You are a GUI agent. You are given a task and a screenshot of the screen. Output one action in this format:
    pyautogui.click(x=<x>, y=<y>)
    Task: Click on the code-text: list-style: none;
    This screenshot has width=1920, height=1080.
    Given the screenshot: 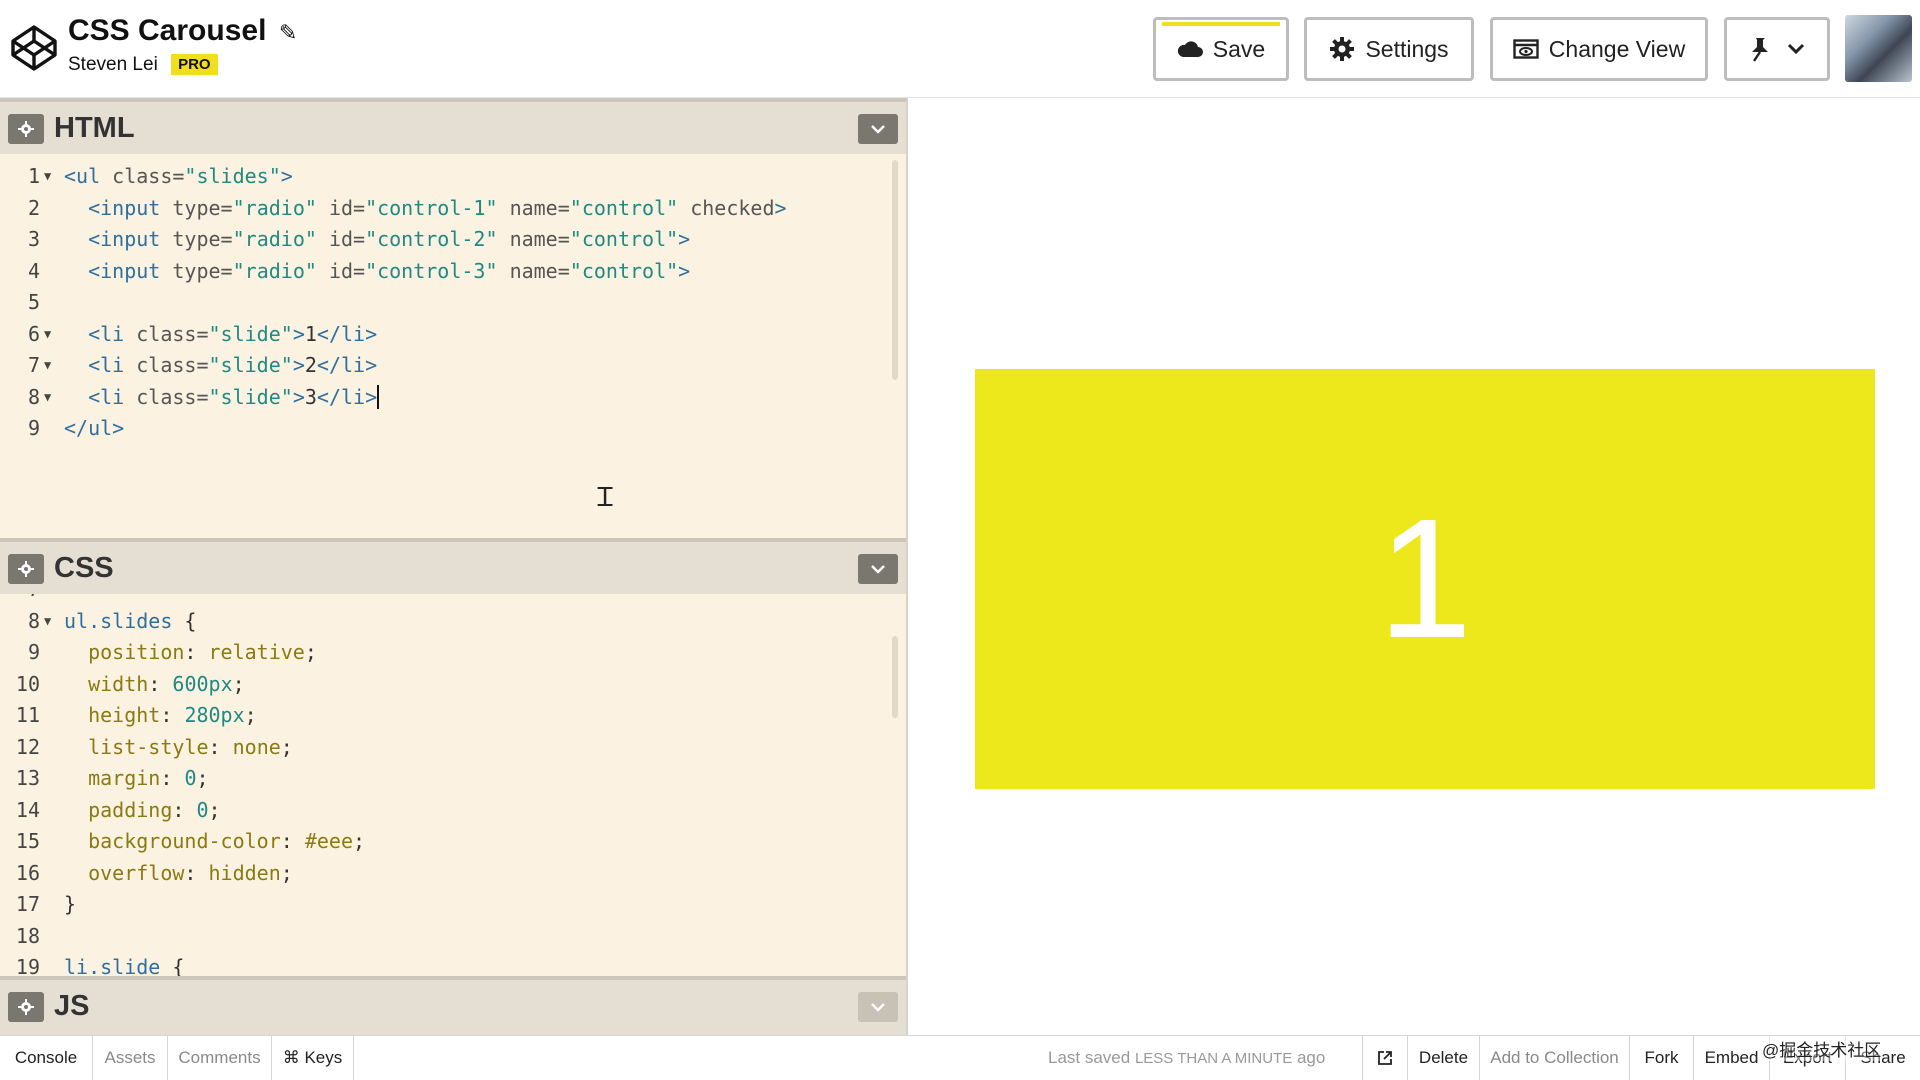 What is the action you would take?
    pyautogui.click(x=190, y=746)
    